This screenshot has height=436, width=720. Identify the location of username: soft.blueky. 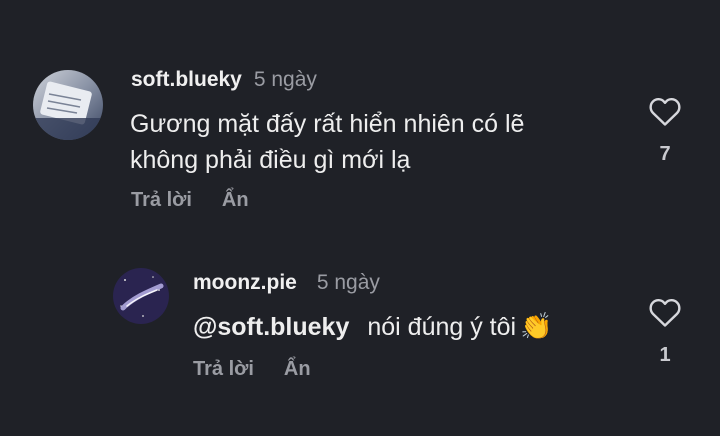
(186, 79).